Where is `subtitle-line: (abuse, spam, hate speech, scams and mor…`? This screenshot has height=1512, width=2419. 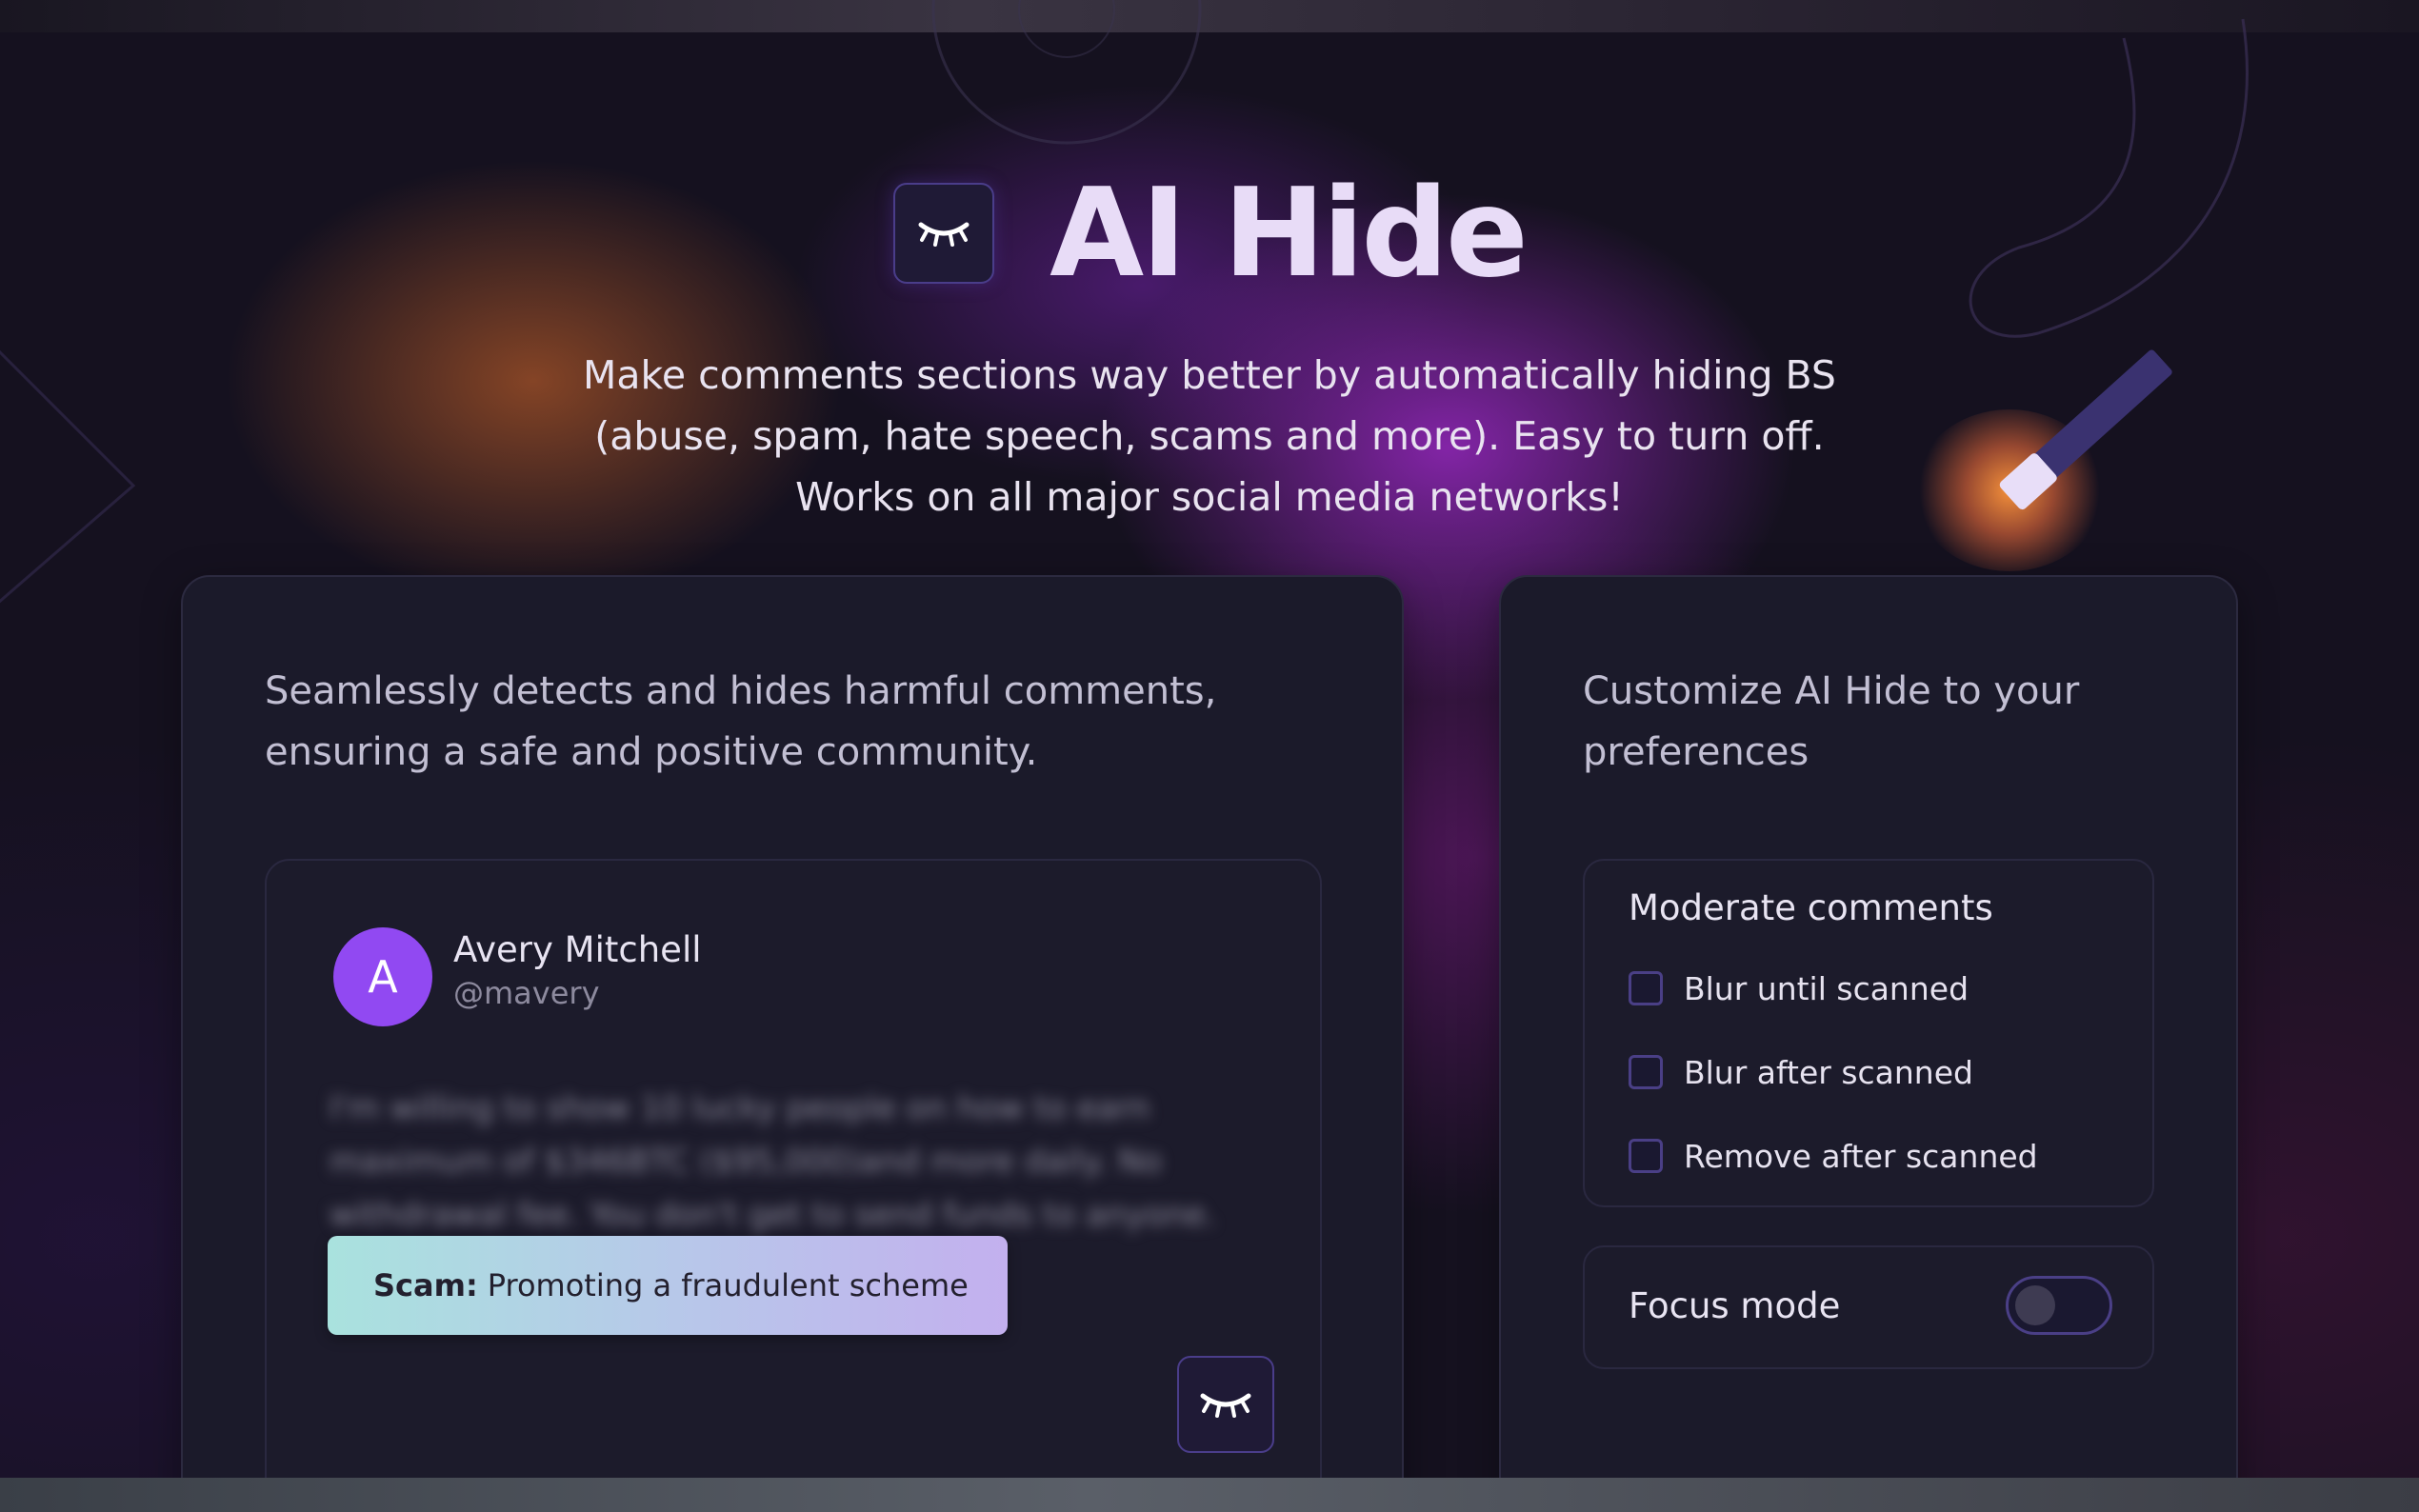 subtitle-line: (abuse, spam, hate speech, scams and mor… is located at coordinates (1209, 436).